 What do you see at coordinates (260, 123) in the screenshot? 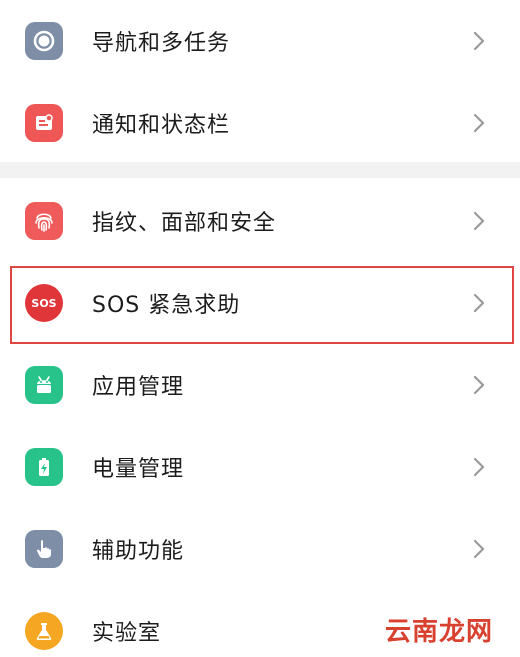
I see `settings-item-notifications: 通知和状态栏` at bounding box center [260, 123].